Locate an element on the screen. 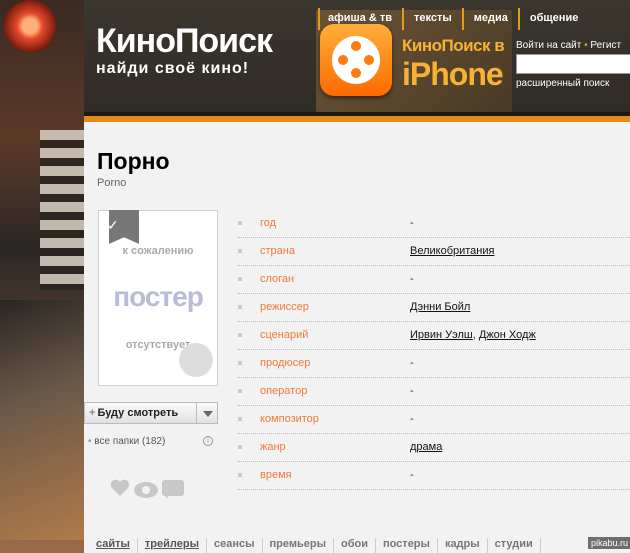  folders-link: • все папки (182) is located at coordinates (126, 441).